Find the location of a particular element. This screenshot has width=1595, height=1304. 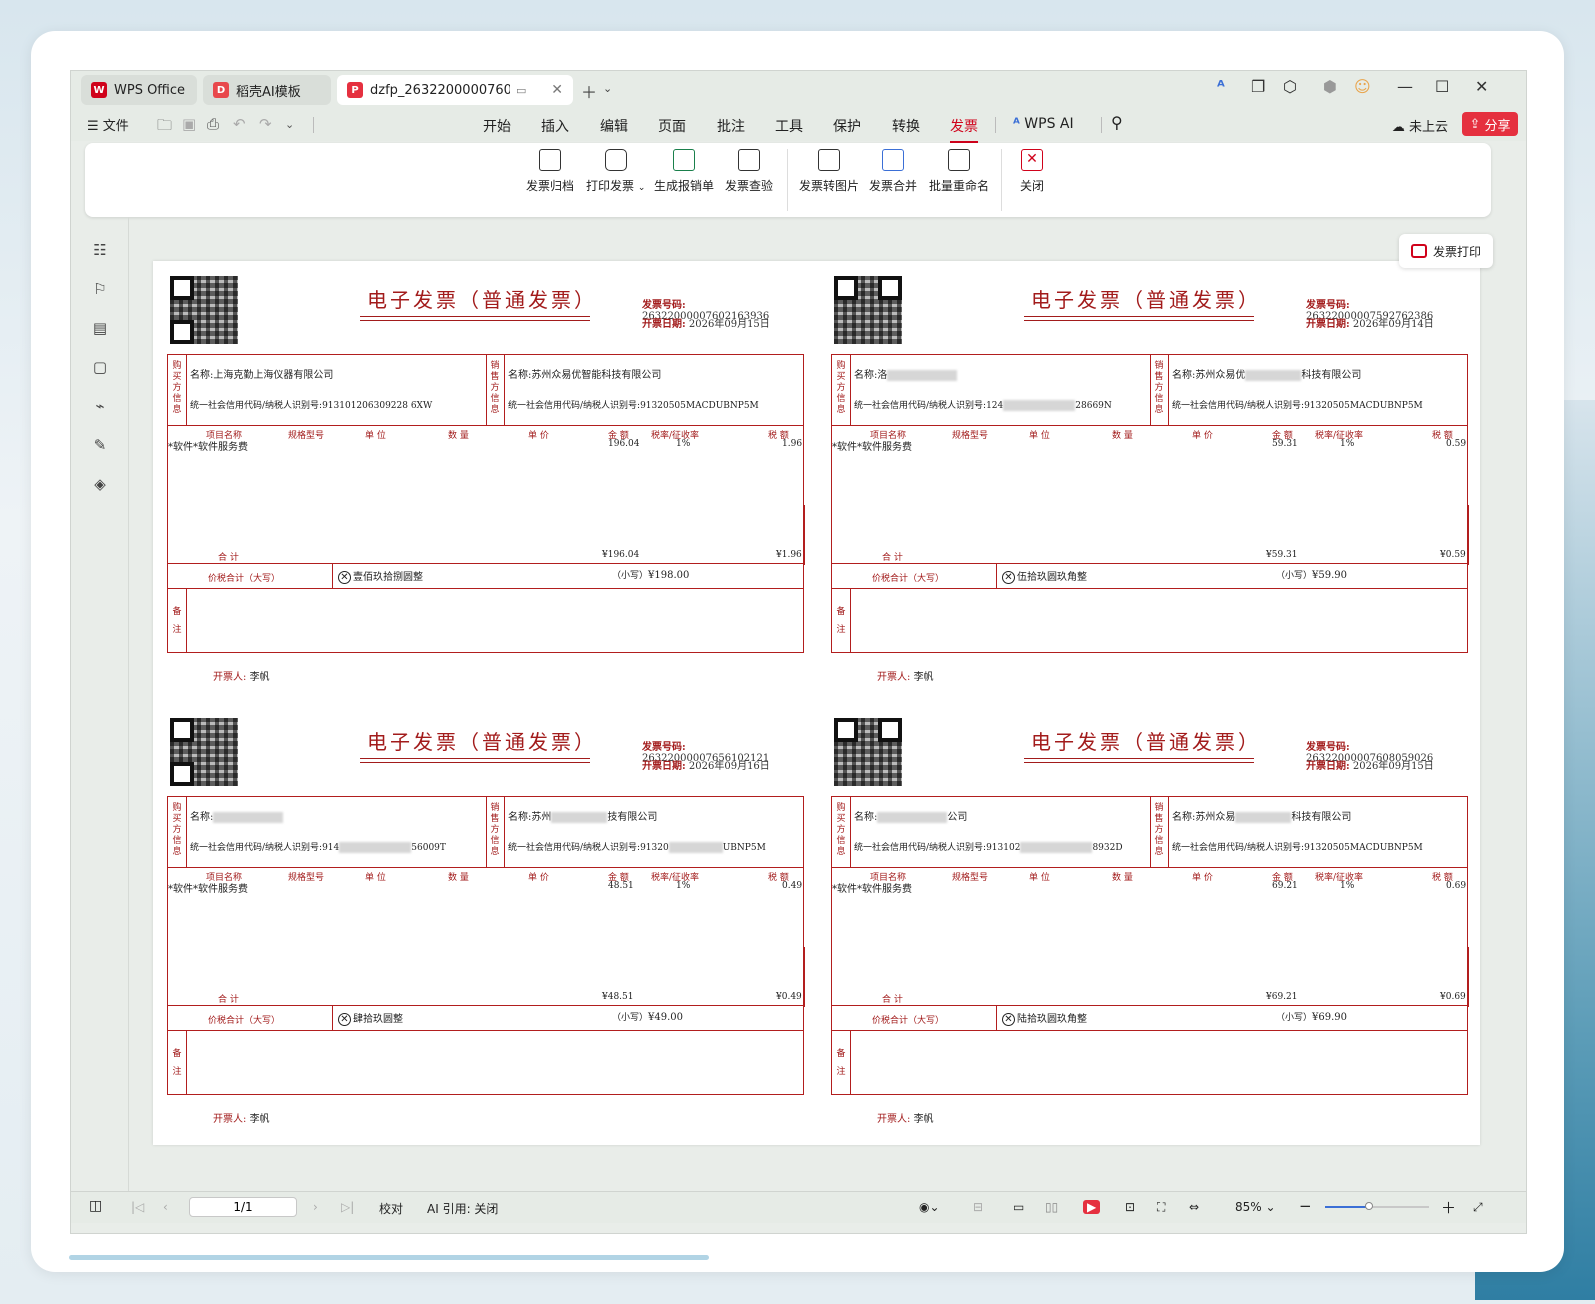

sum-lower-value: ¥49.00 is located at coordinates (666, 1017).